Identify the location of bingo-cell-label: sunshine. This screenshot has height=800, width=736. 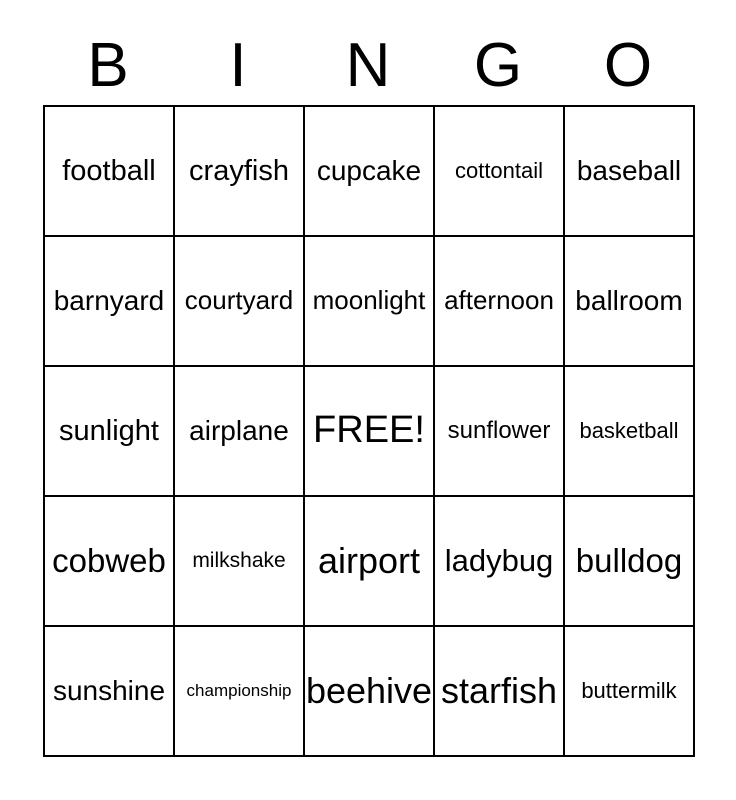
(109, 691).